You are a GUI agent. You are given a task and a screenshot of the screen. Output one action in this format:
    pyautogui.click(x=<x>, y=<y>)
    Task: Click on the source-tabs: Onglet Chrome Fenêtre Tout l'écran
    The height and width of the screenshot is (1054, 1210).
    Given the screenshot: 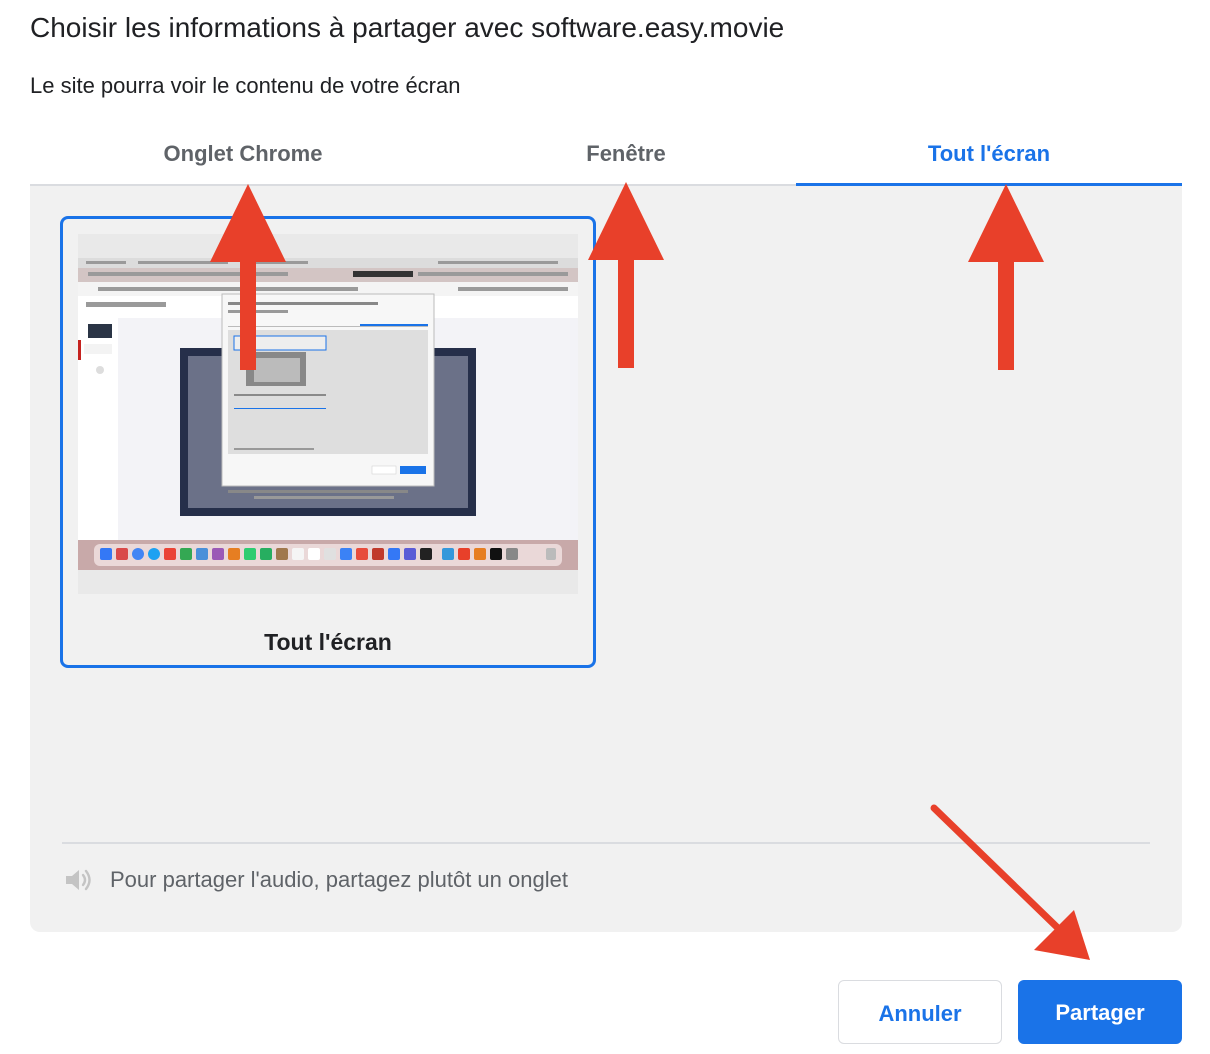 What is the action you would take?
    pyautogui.click(x=606, y=155)
    